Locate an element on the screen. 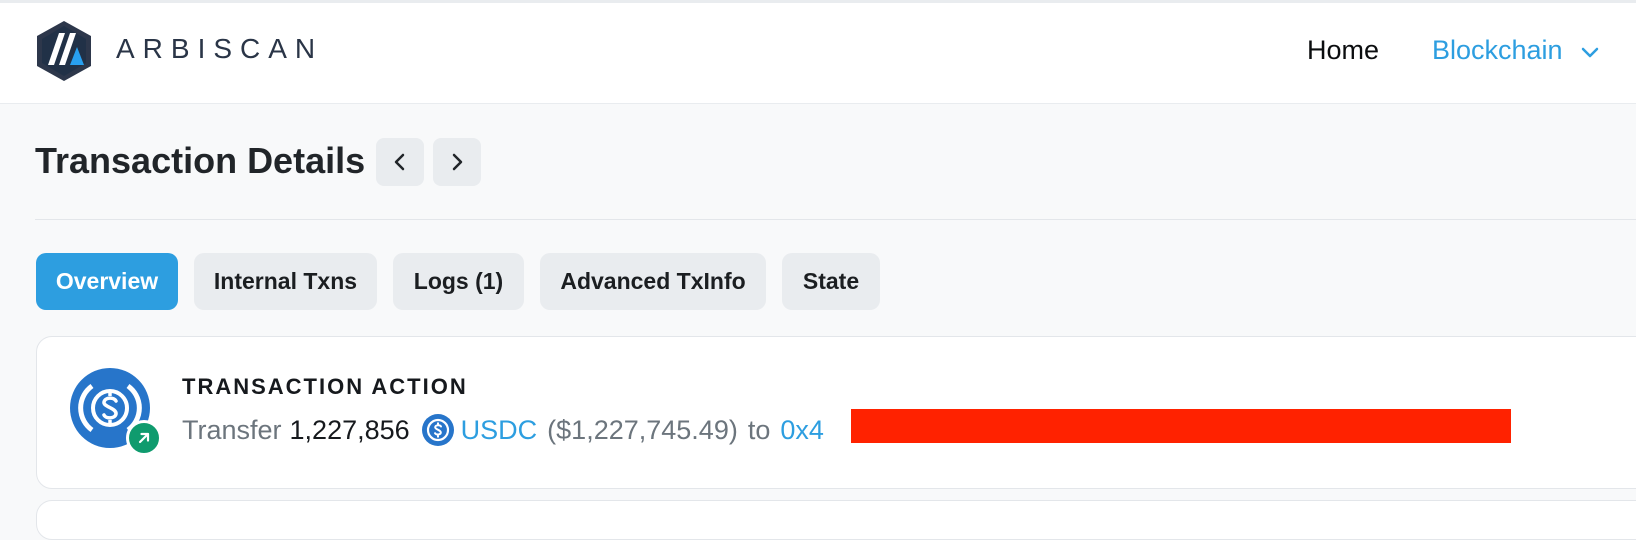 This screenshot has width=1636, height=540. previous-transaction-button is located at coordinates (400, 162).